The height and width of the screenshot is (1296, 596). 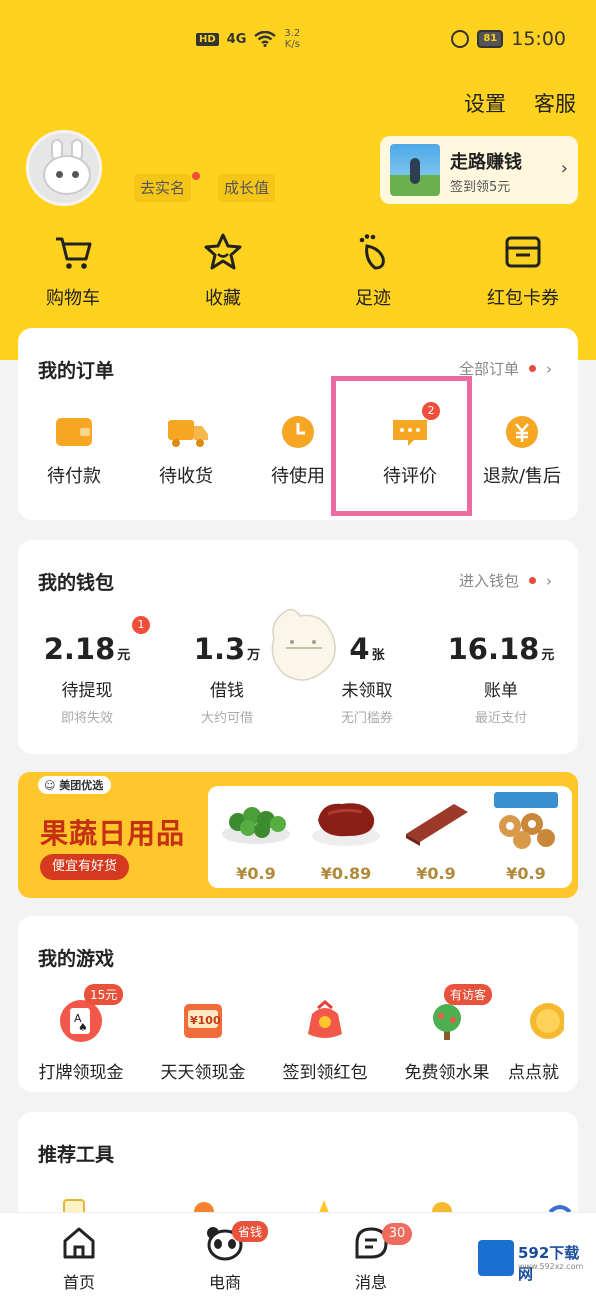 What do you see at coordinates (73, 271) in the screenshot?
I see `quick-link-cart: 购物车` at bounding box center [73, 271].